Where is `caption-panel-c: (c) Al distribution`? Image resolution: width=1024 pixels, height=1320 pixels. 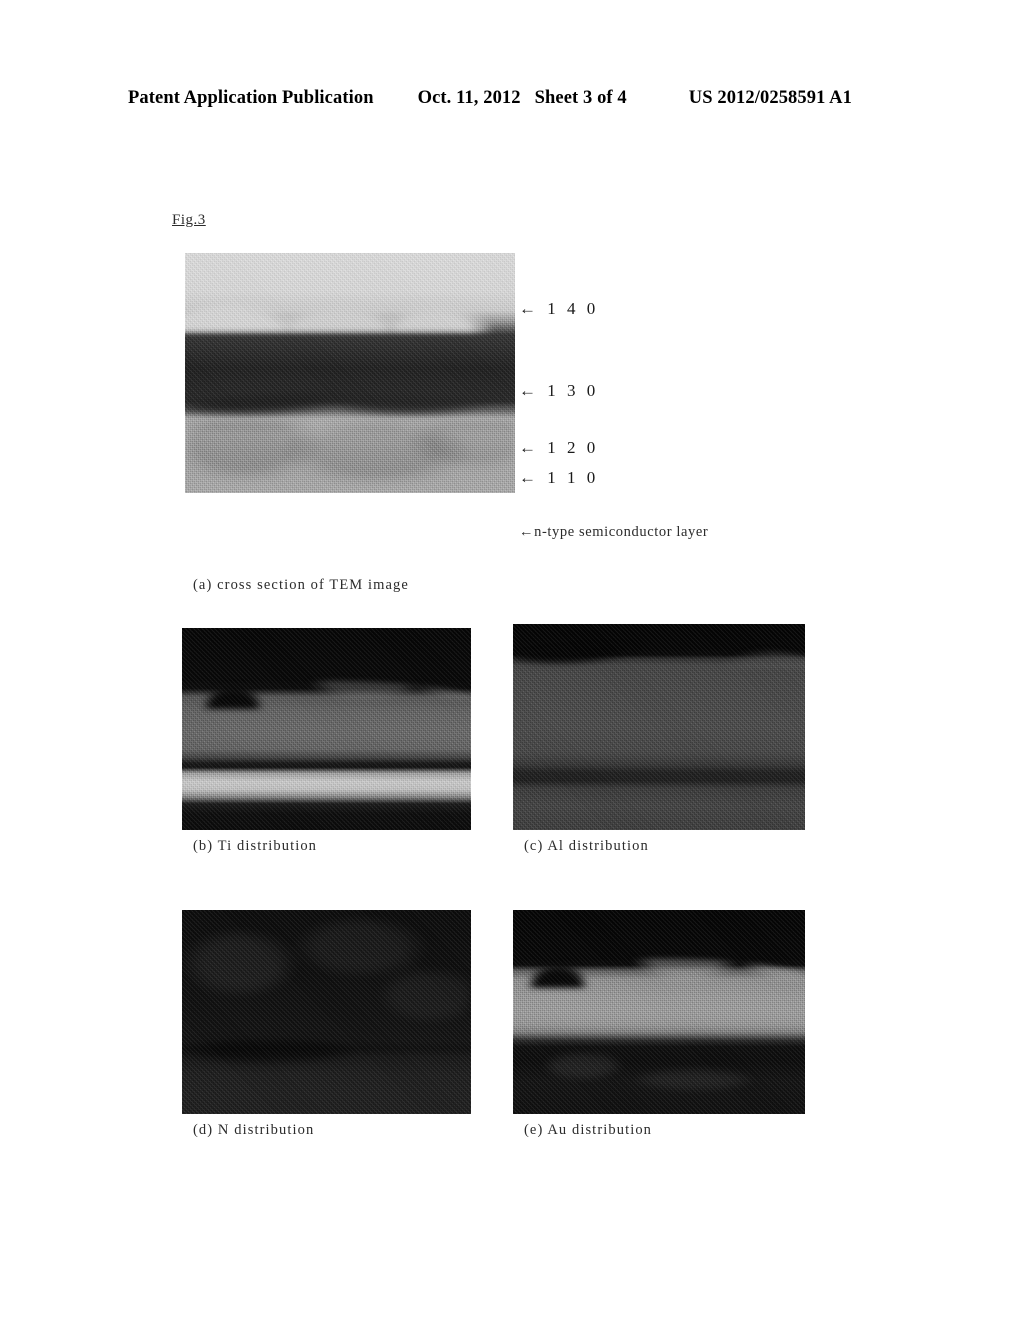
caption-panel-c: (c) Al distribution is located at coordinates (586, 846).